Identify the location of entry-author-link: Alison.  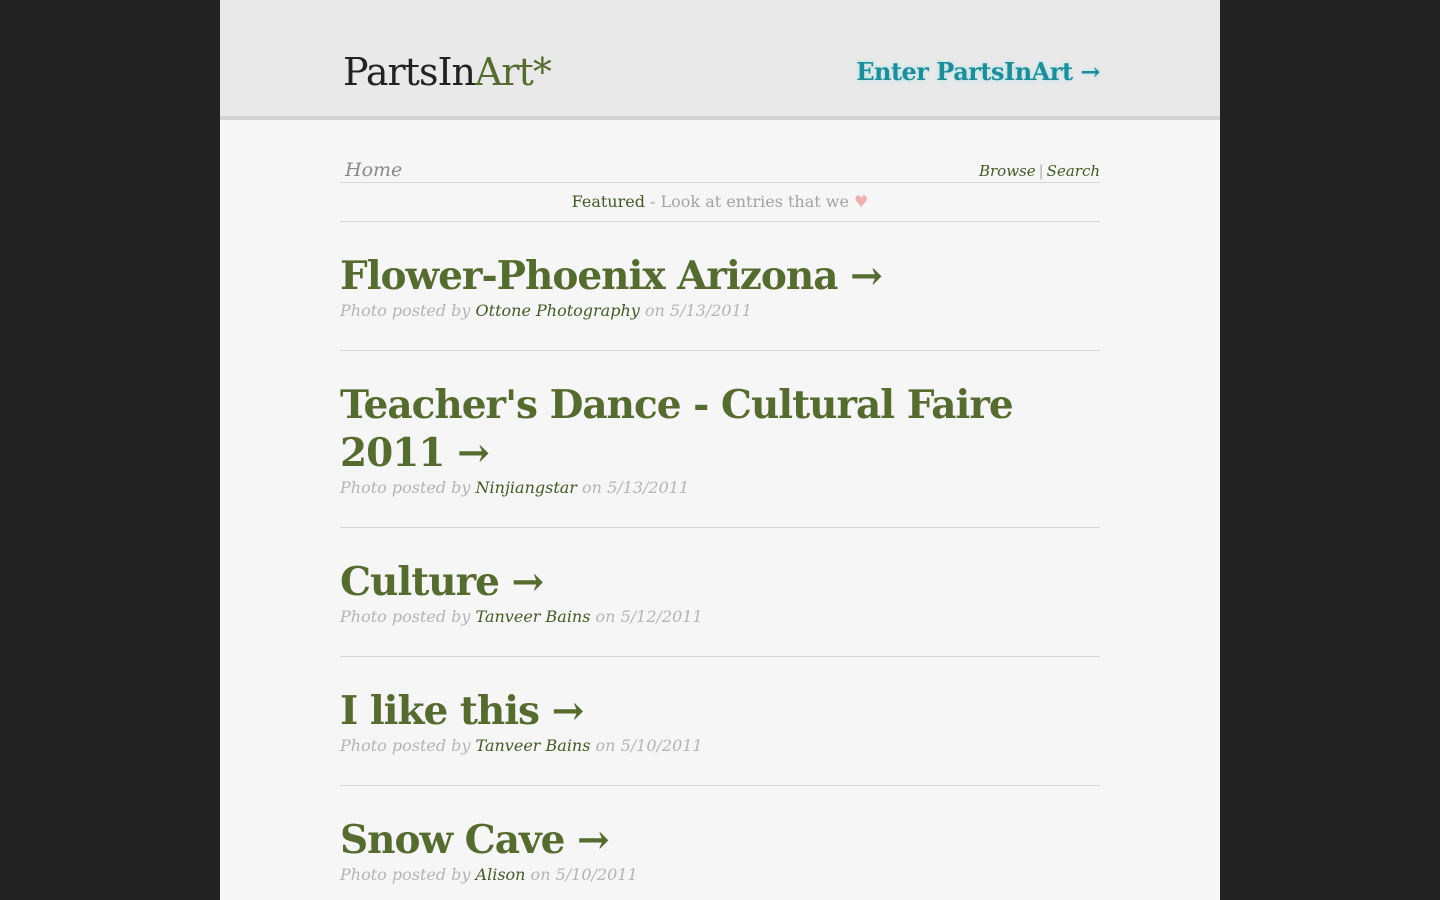
(501, 874).